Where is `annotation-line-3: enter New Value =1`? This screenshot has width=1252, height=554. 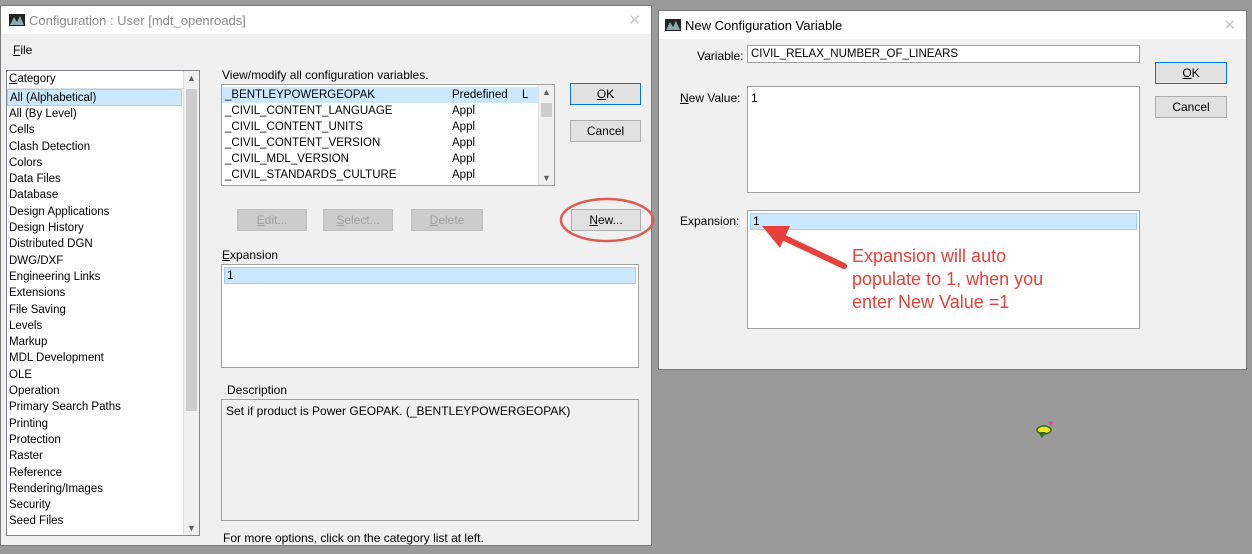
annotation-line-3: enter New Value =1 is located at coordinates (931, 302).